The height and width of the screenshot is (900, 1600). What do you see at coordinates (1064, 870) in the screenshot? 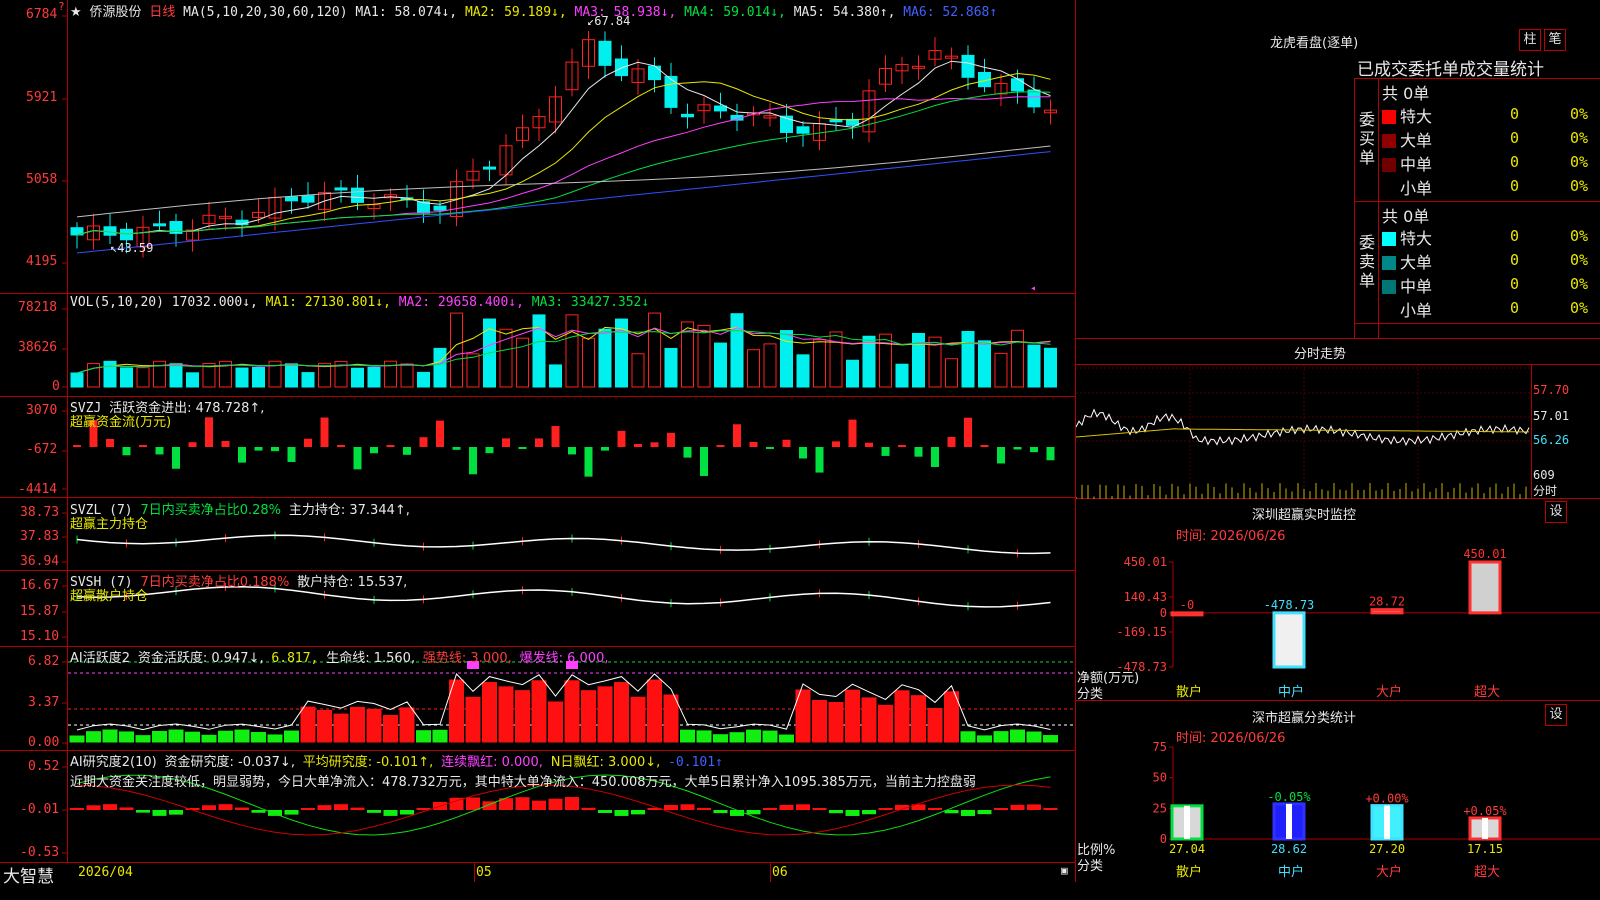
I see `lock-icon: ▣` at bounding box center [1064, 870].